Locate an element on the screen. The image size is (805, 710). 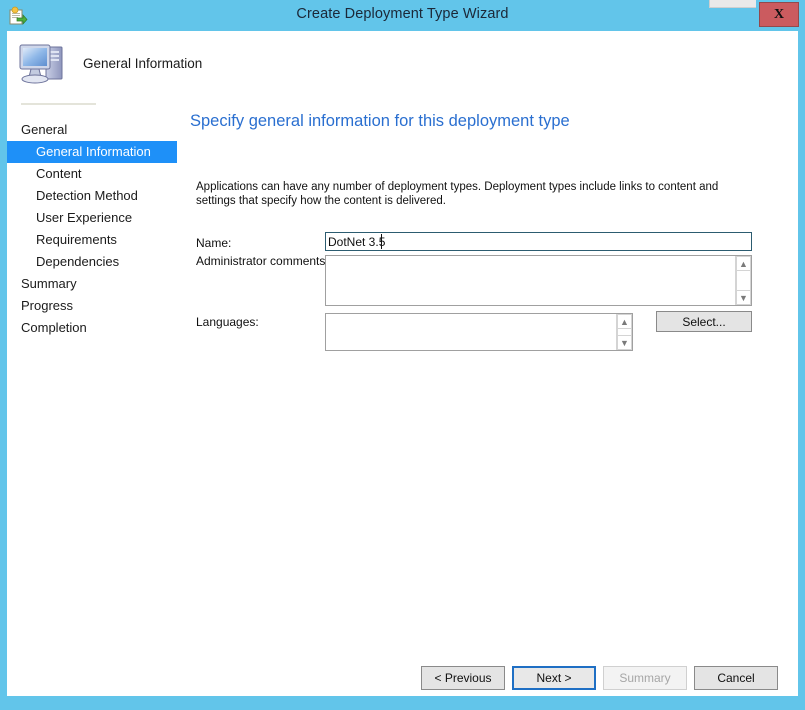
titlebar-artifact is located at coordinates (732, 4).